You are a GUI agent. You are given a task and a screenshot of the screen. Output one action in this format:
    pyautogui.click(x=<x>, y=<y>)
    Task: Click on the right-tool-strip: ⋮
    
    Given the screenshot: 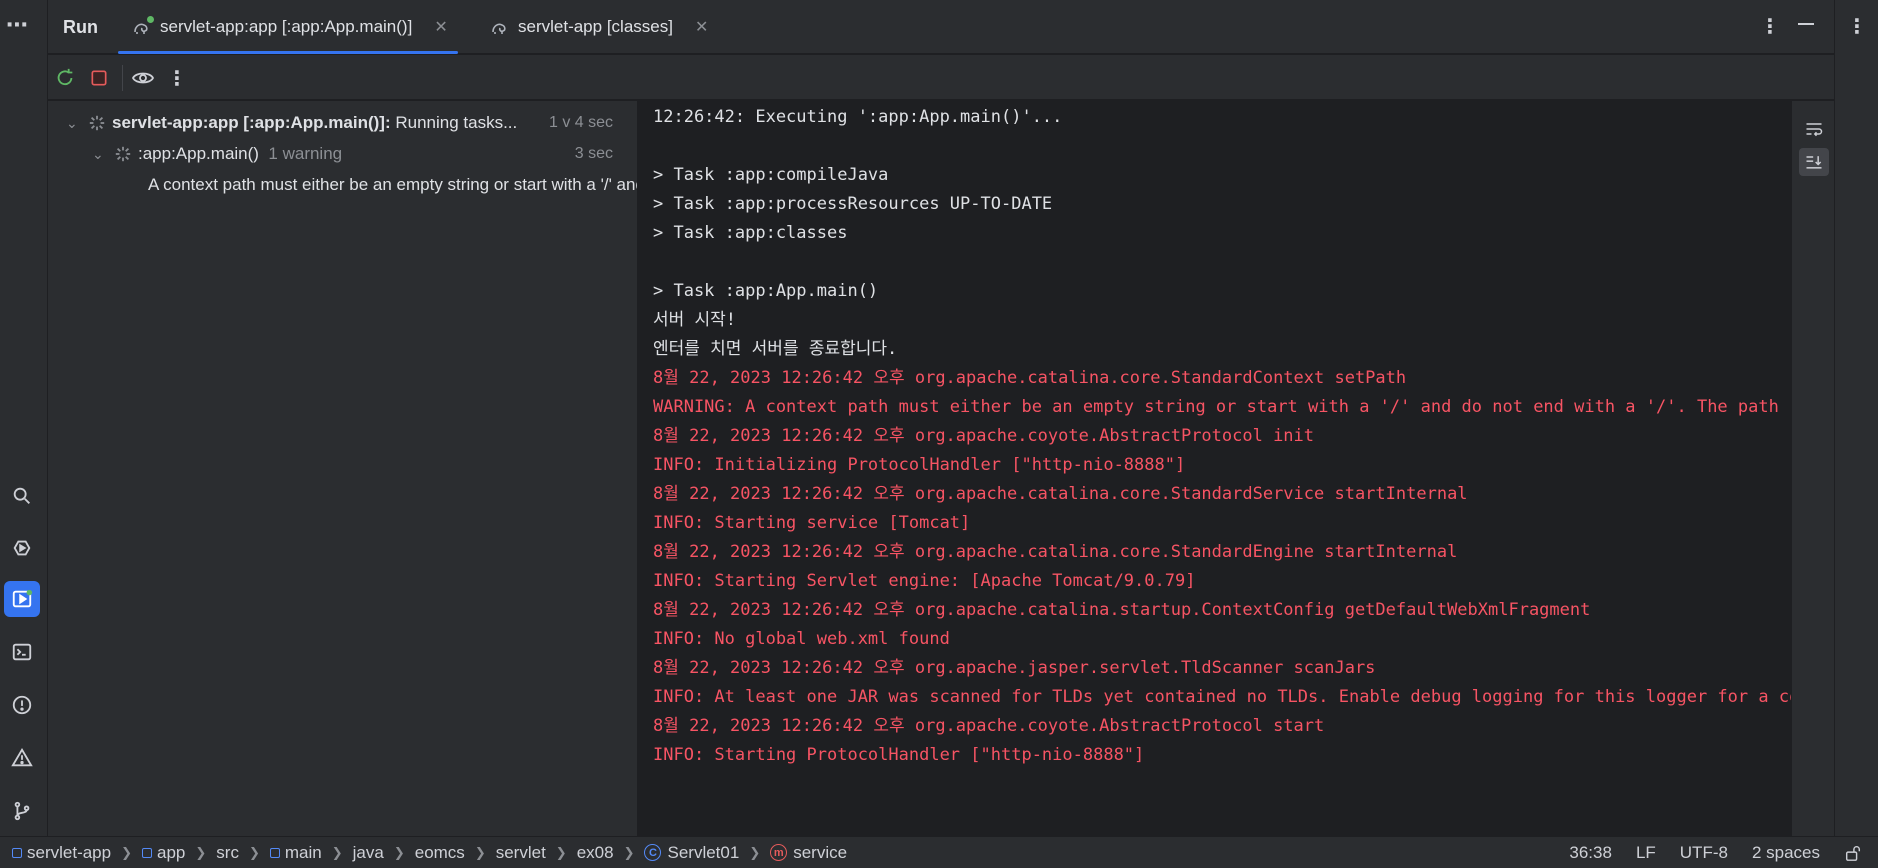 What is the action you would take?
    pyautogui.click(x=1856, y=418)
    